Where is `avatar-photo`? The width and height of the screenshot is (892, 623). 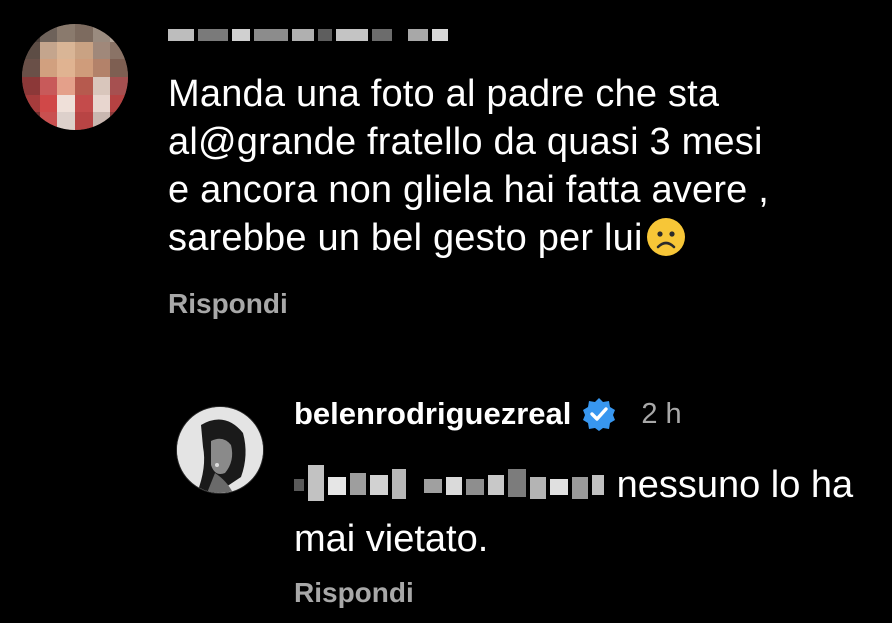
avatar-photo is located at coordinates (220, 450).